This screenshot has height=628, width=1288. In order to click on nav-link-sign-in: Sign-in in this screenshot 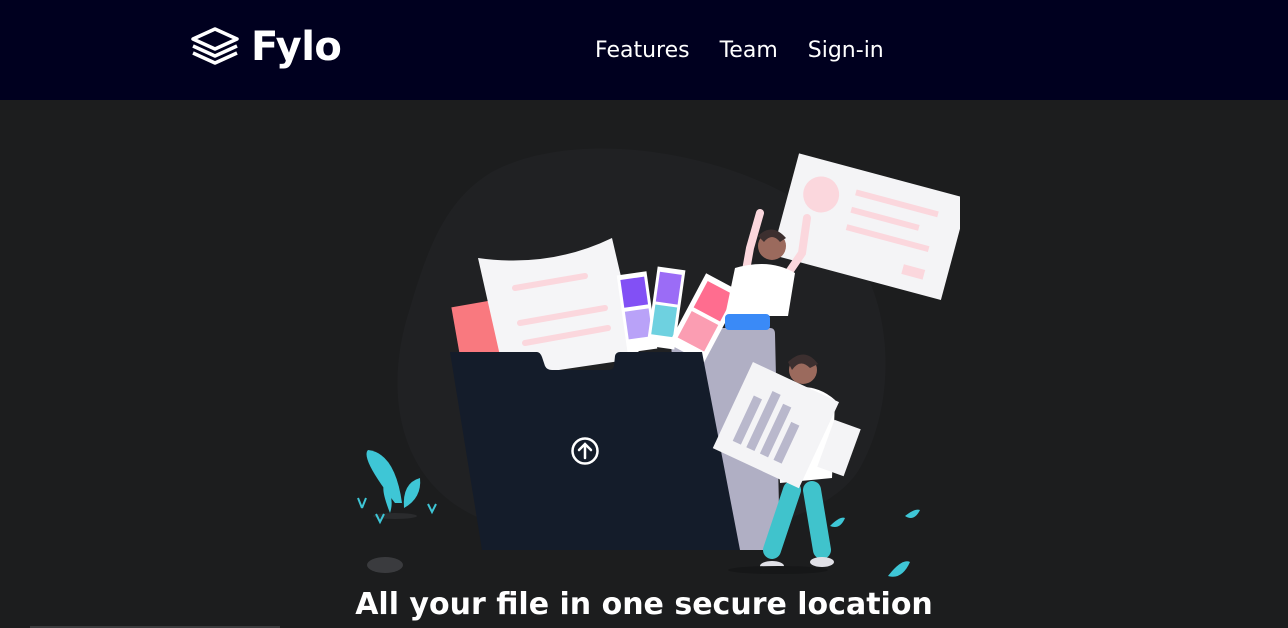, I will do `click(846, 51)`.